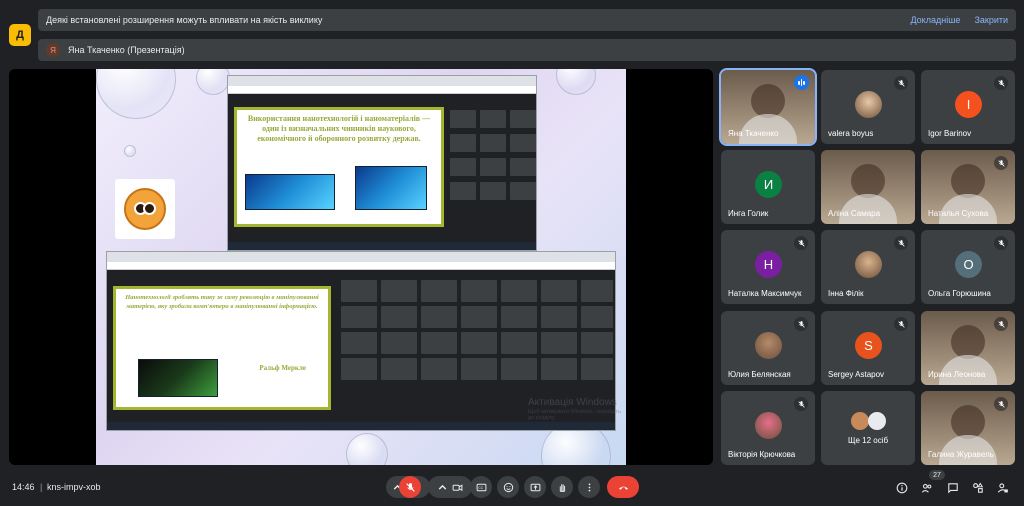 The height and width of the screenshot is (506, 1024). What do you see at coordinates (290, 192) in the screenshot?
I see `chip-image` at bounding box center [290, 192].